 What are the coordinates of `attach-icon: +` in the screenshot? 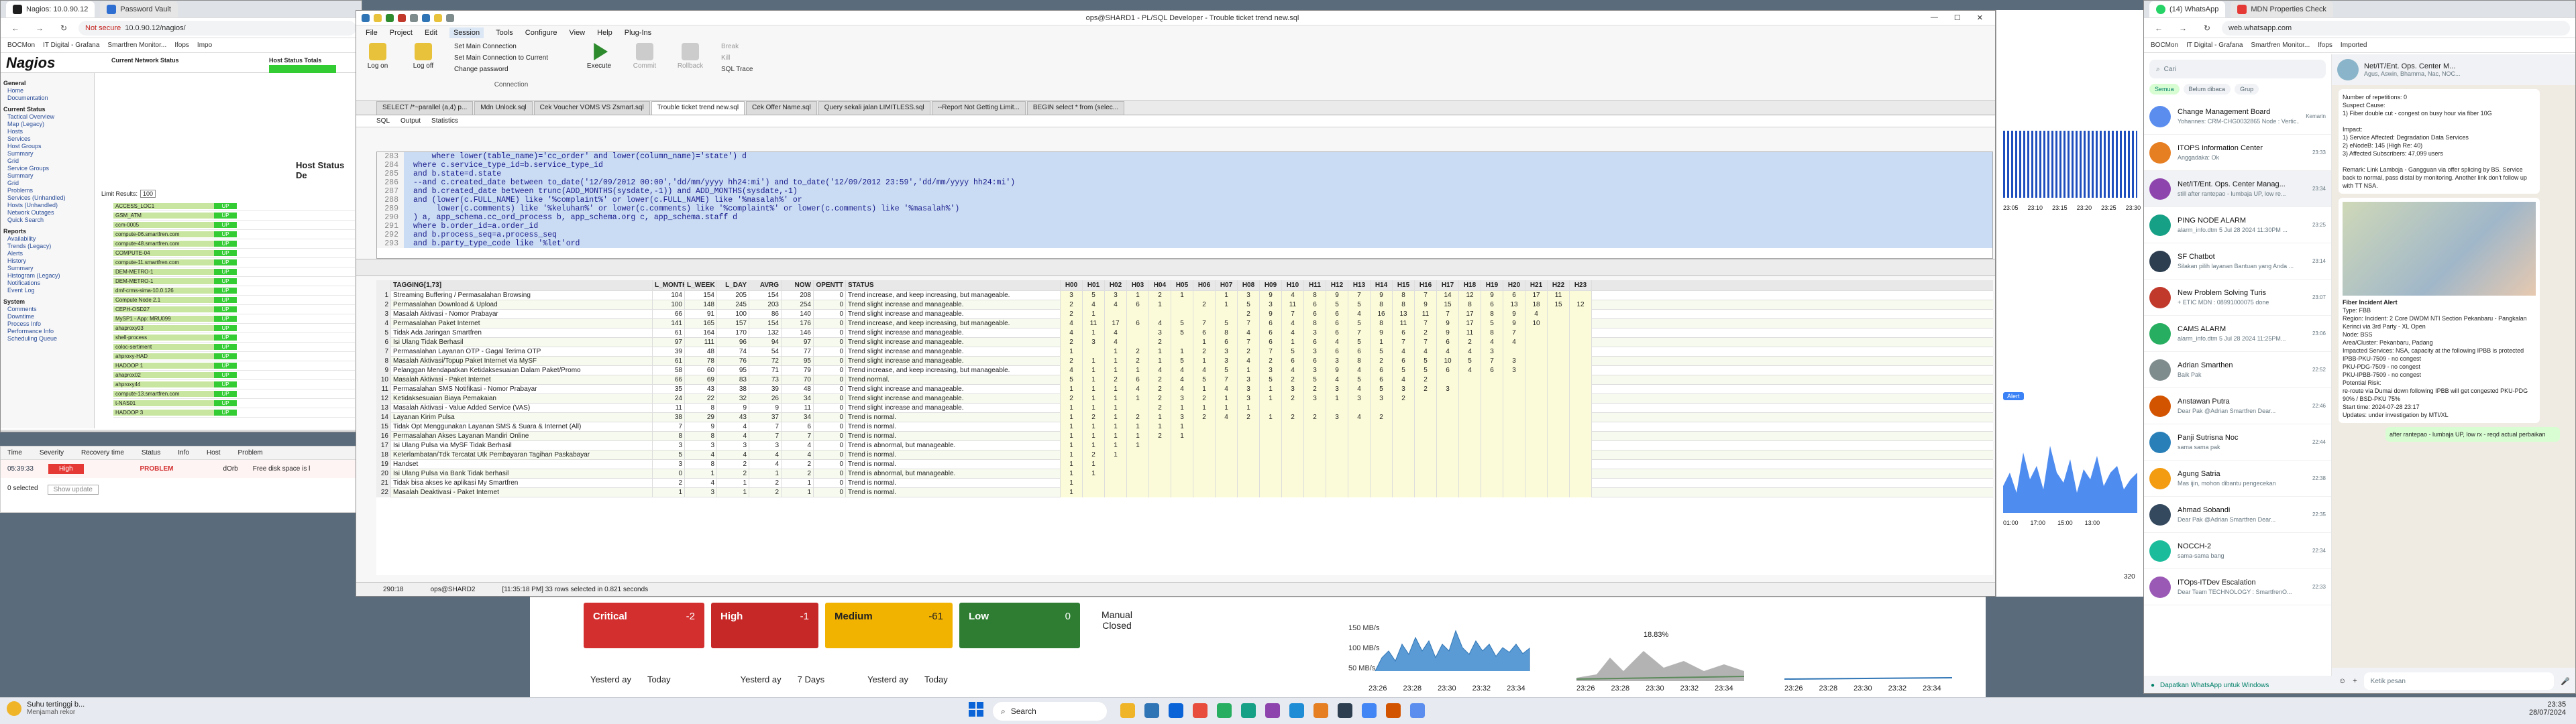 It's located at (2355, 681).